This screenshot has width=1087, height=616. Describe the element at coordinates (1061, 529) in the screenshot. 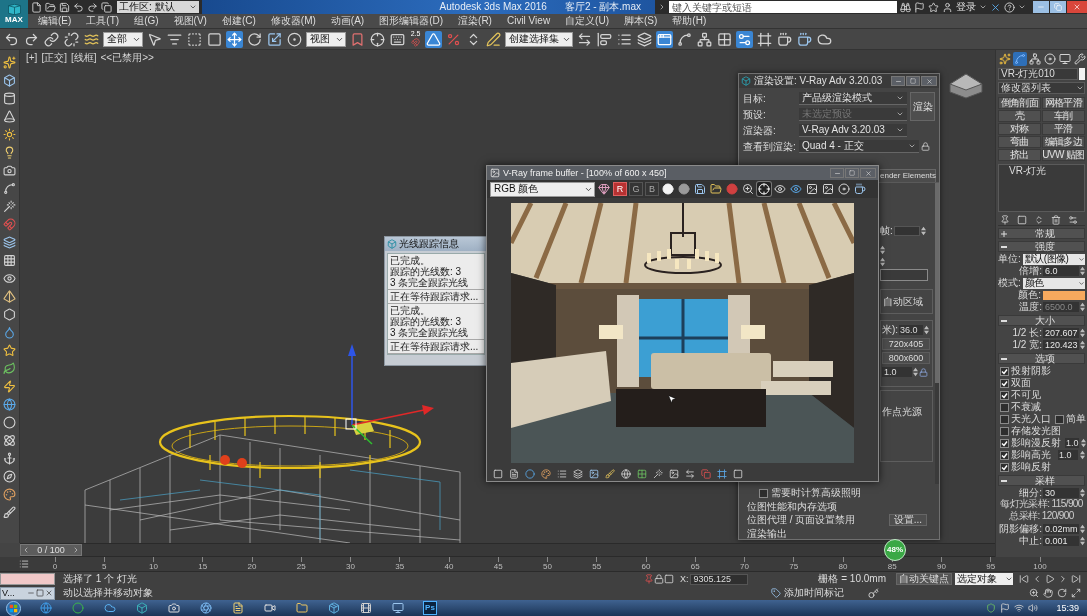

I see `spinner-field: 0.02mm` at that location.